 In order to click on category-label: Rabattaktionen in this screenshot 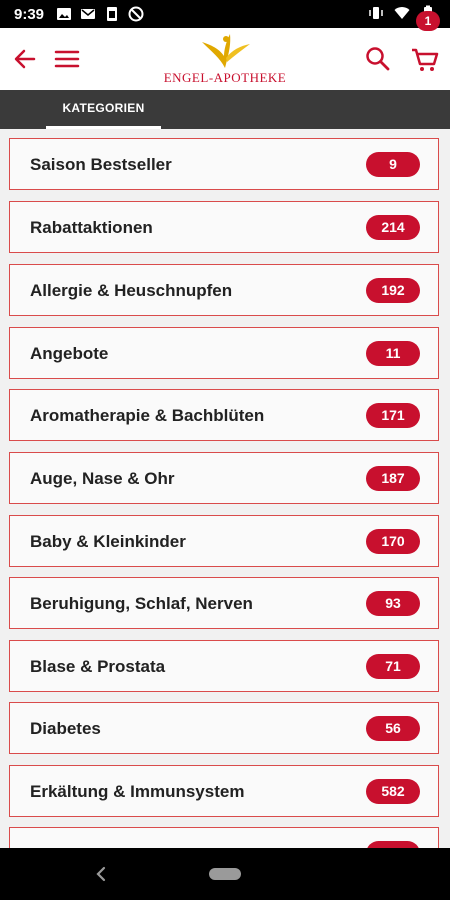, I will do `click(91, 227)`.